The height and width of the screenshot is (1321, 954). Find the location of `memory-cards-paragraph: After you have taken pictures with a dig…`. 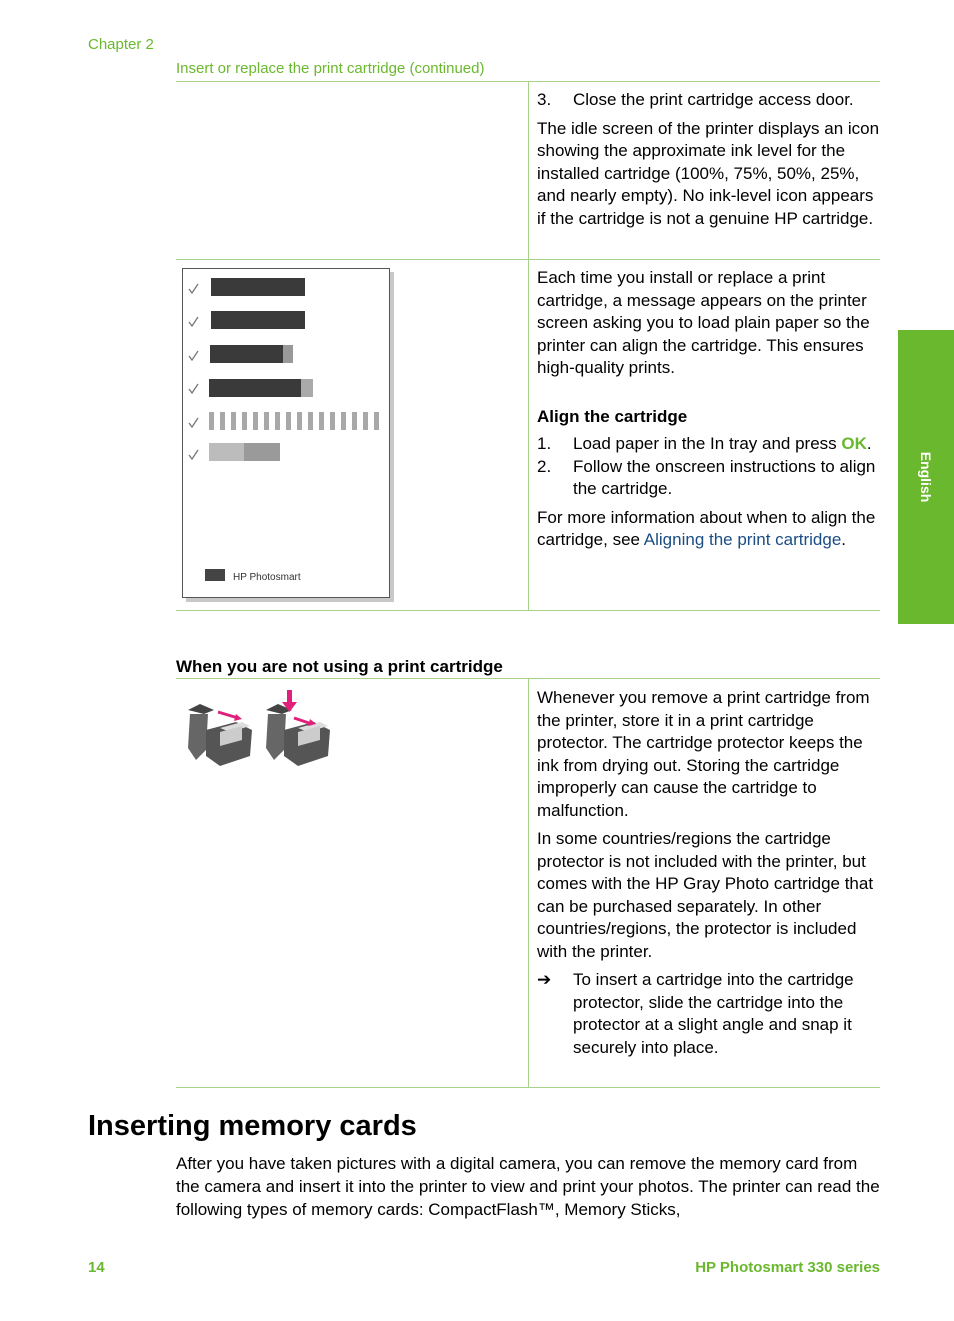

memory-cards-paragraph: After you have taken pictures with a dig… is located at coordinates (528, 1186).